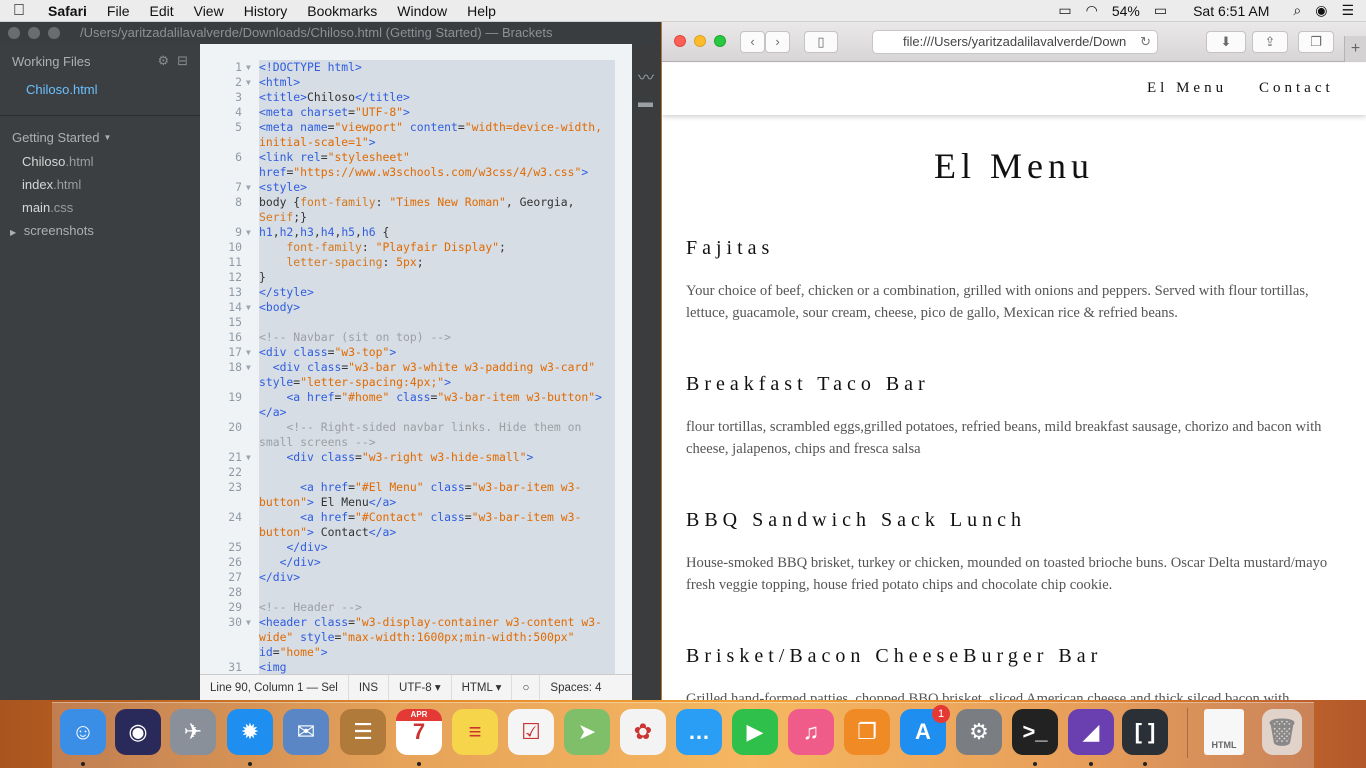 The height and width of the screenshot is (768, 1366). Describe the element at coordinates (1091, 737) in the screenshot. I see `dock-app-visual-studio-icon: ◢` at that location.